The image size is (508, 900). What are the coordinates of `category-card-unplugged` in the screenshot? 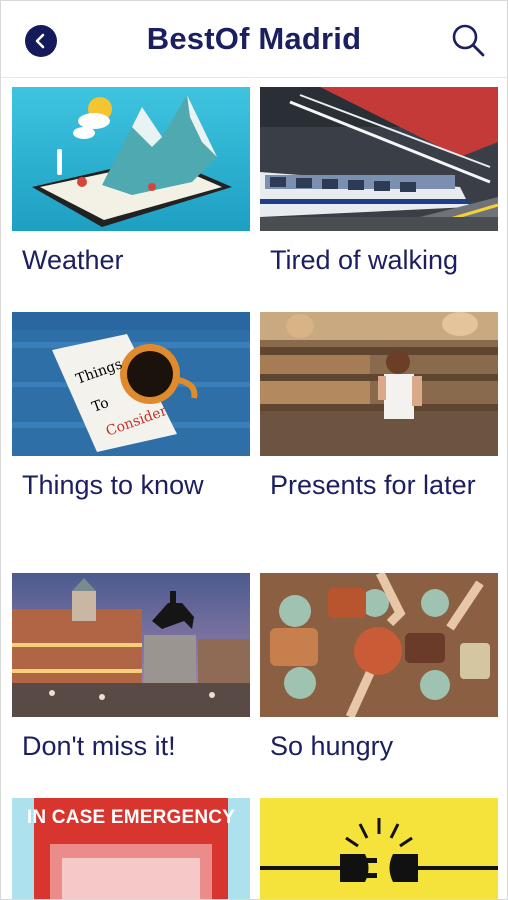 It's located at (379, 848).